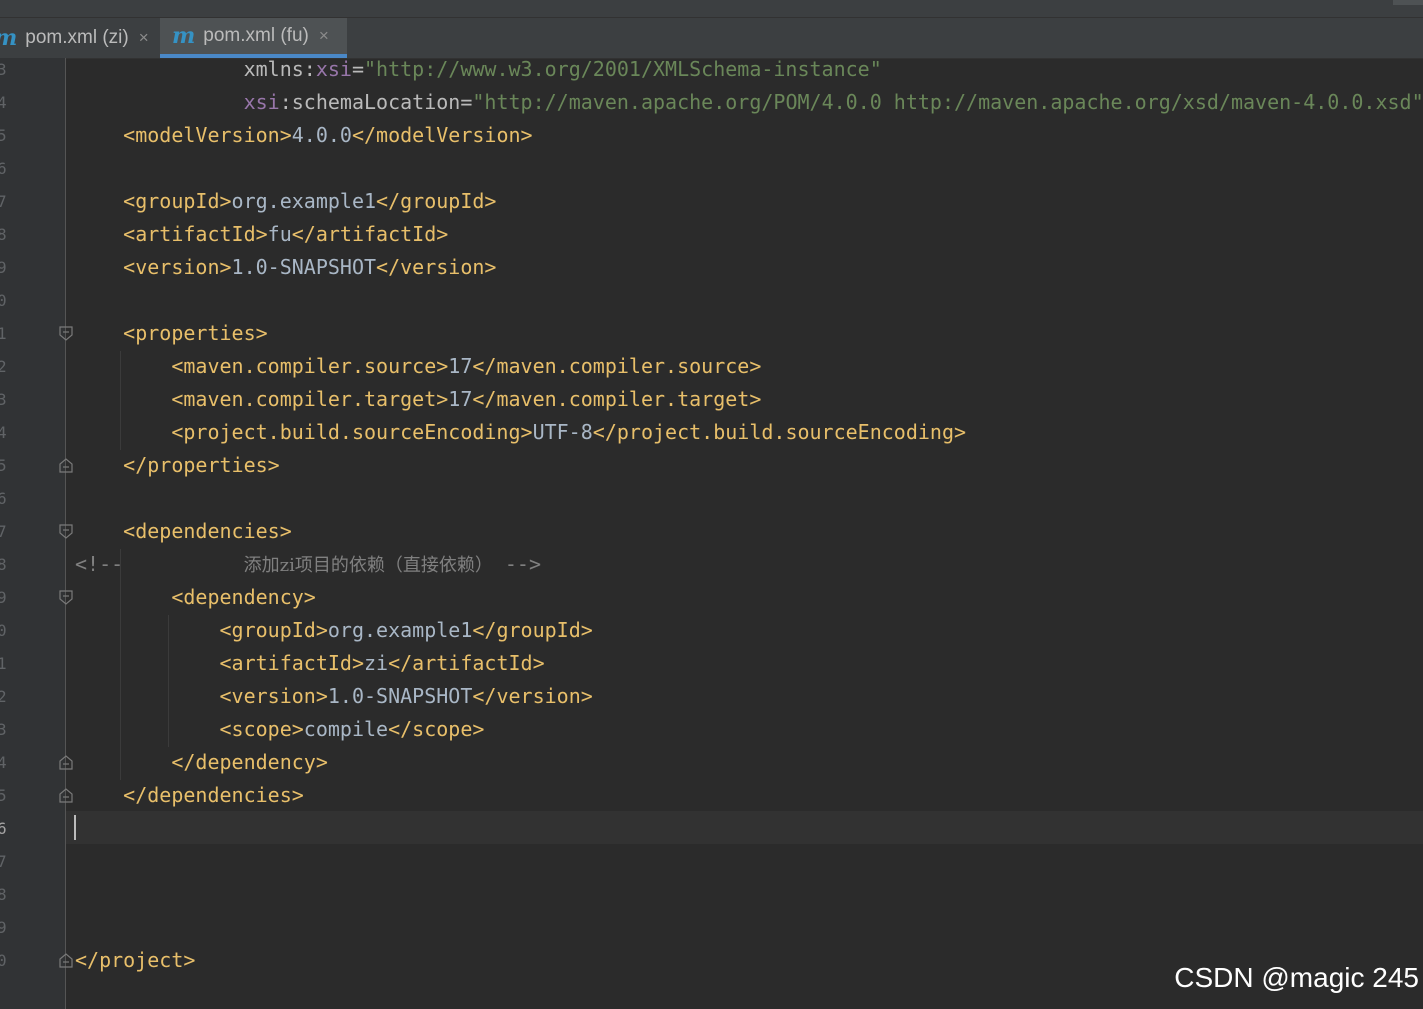 The height and width of the screenshot is (1009, 1423). I want to click on xml-attribute: xmlns:, so click(279, 69).